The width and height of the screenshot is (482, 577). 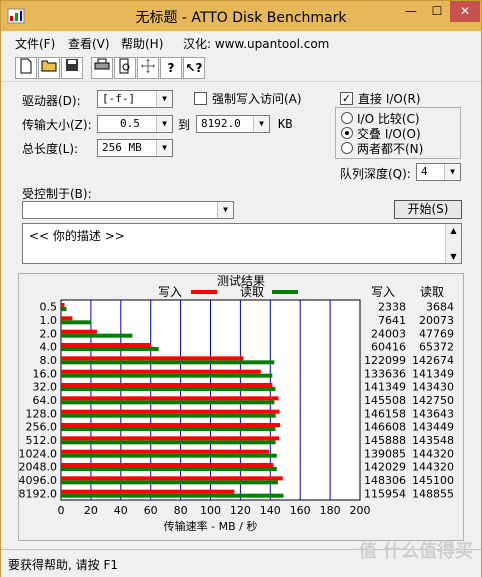 What do you see at coordinates (61, 510) in the screenshot?
I see `x-tick-label: 0` at bounding box center [61, 510].